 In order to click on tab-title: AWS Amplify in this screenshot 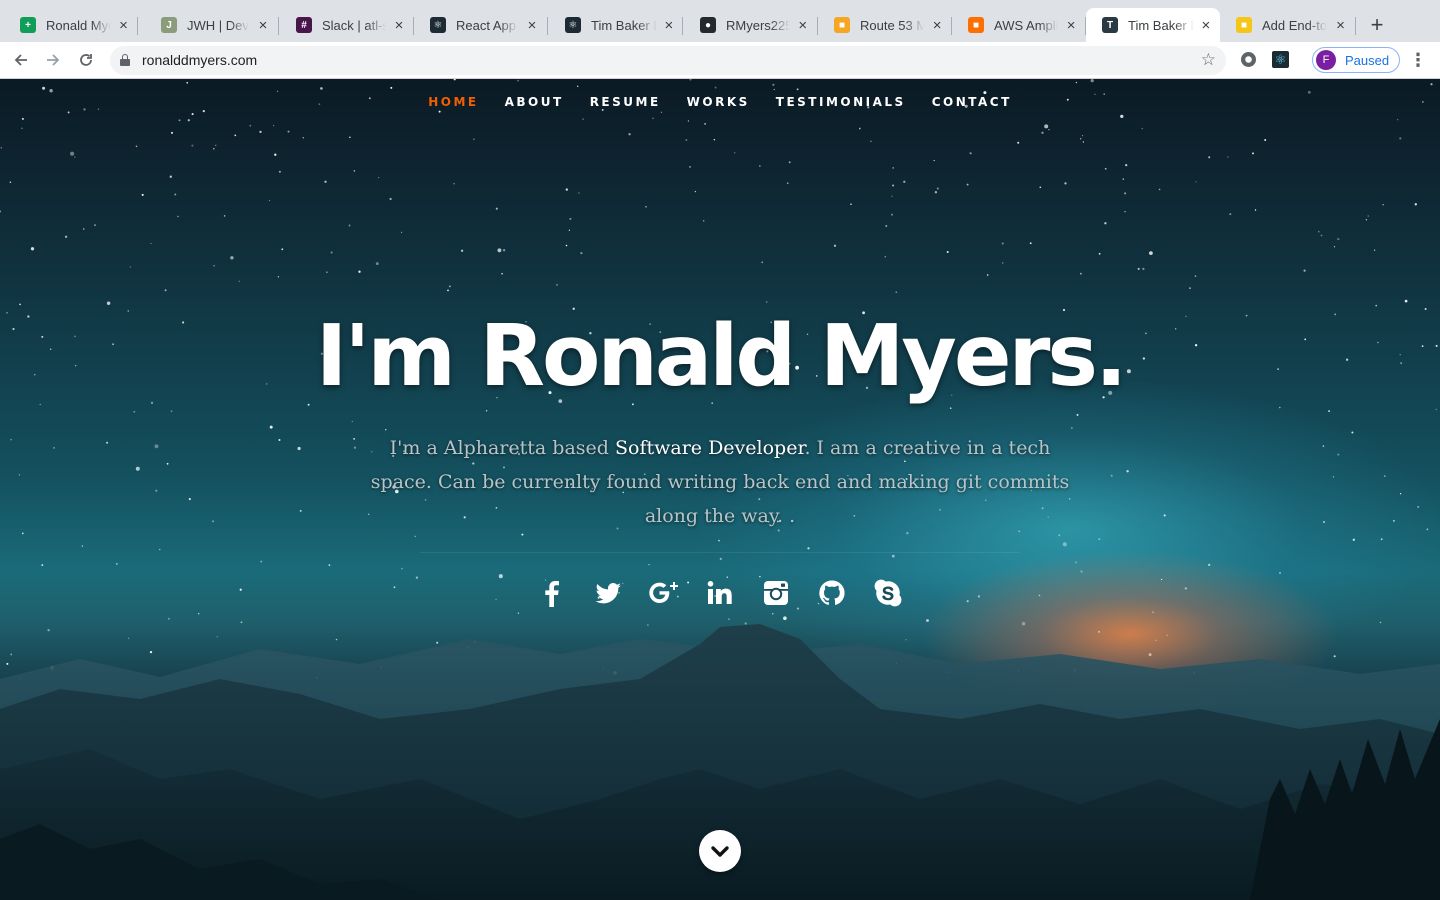, I will do `click(1026, 25)`.